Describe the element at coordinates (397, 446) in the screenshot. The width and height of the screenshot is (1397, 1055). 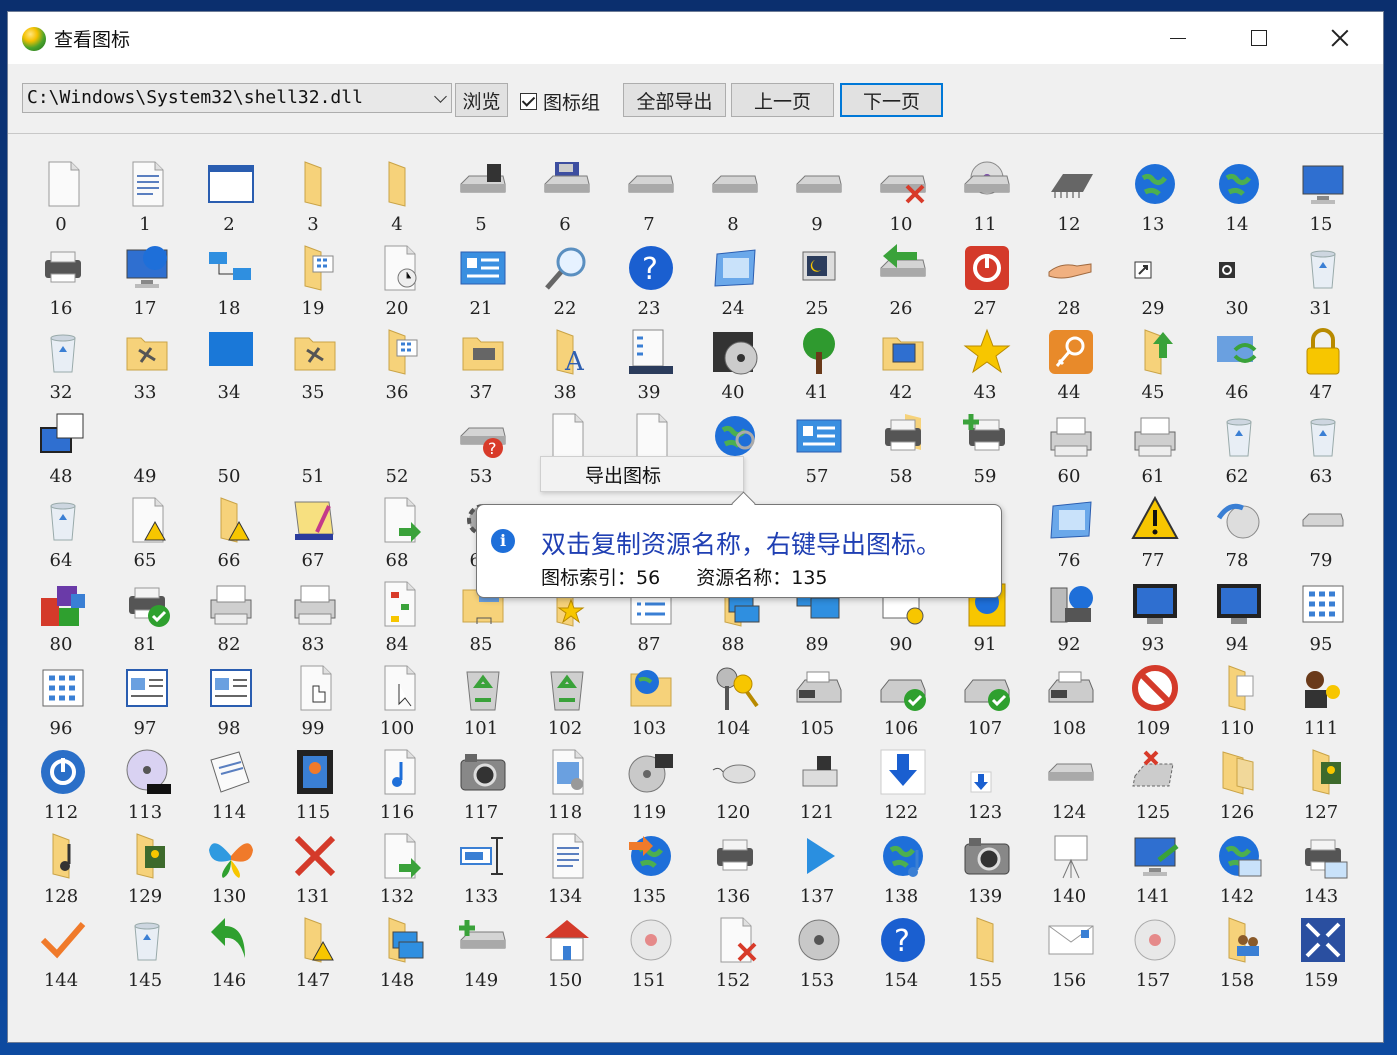
I see `icon-cell: 52` at that location.